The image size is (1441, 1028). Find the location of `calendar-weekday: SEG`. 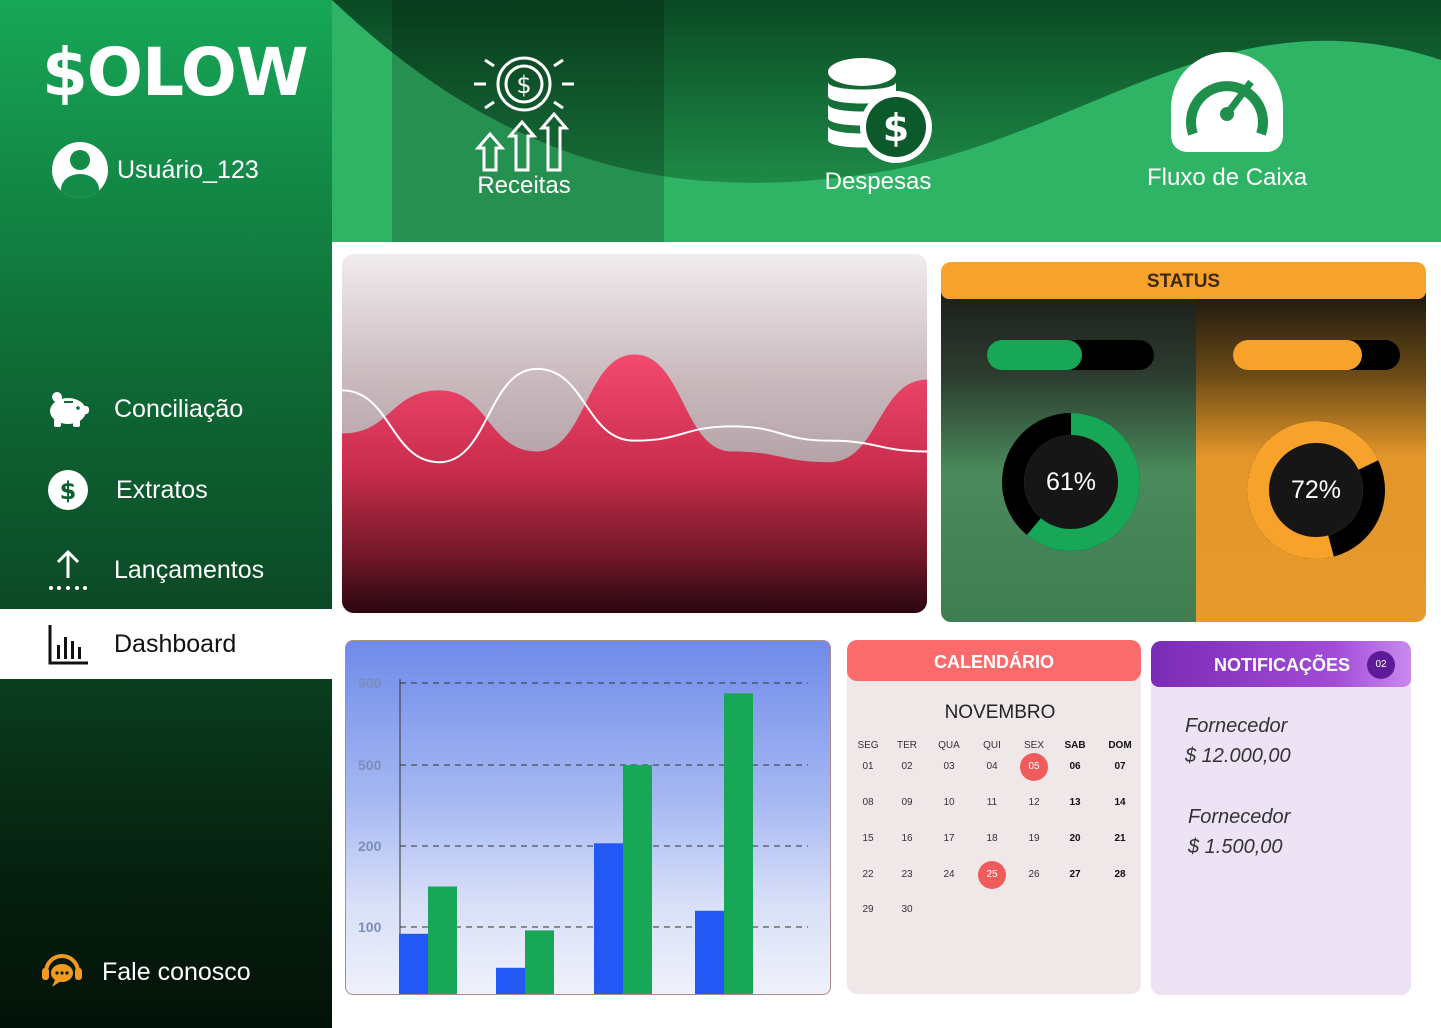

calendar-weekday: SEG is located at coordinates (868, 745).